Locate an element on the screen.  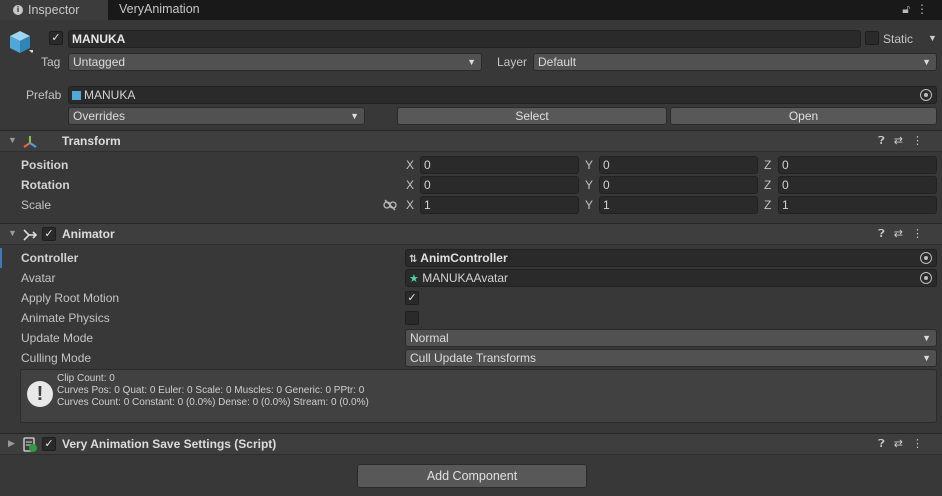
tab-inspector-label: Inspector is located at coordinates (54, 10).